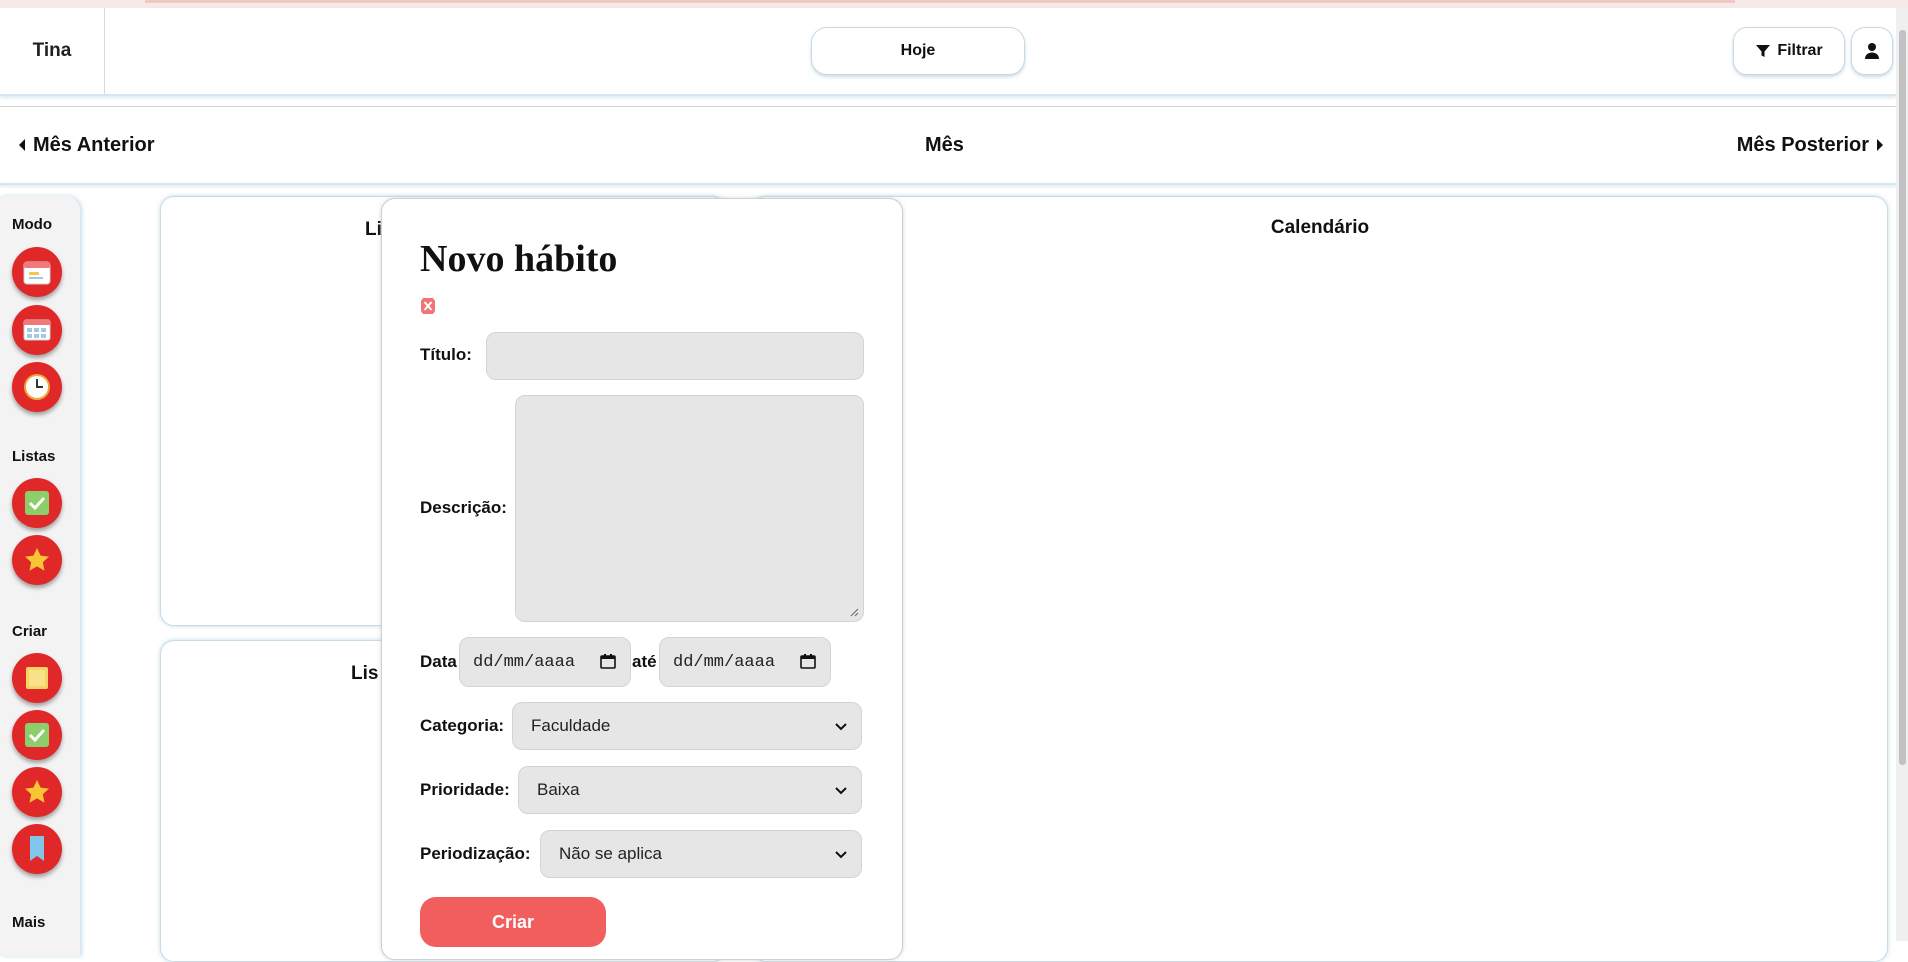 Image resolution: width=1908 pixels, height=962 pixels. I want to click on description-textarea, so click(689, 508).